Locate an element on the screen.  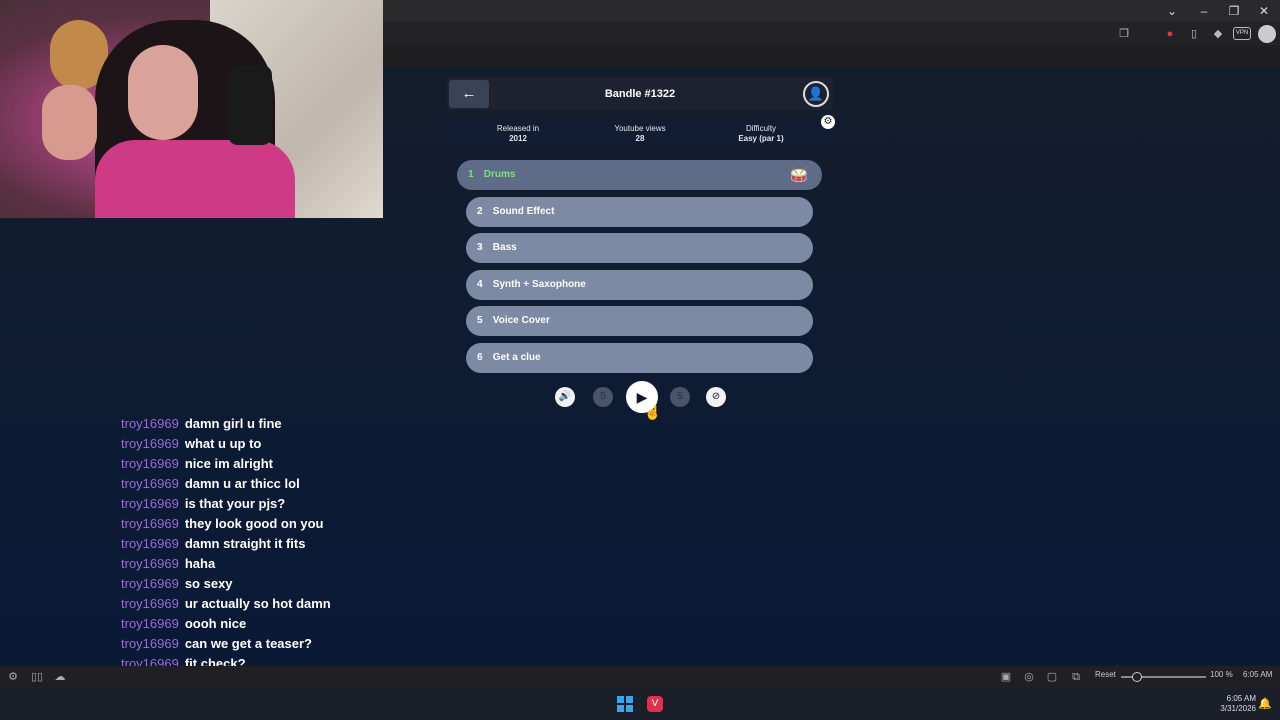
skip-back-button: 5 is located at coordinates (603, 397).